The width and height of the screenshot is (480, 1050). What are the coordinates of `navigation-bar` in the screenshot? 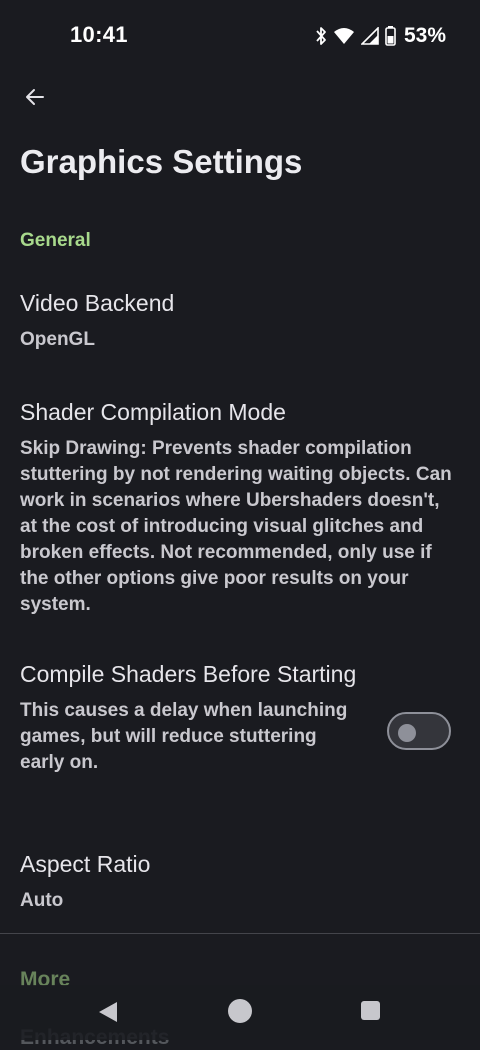 It's located at (240, 1012).